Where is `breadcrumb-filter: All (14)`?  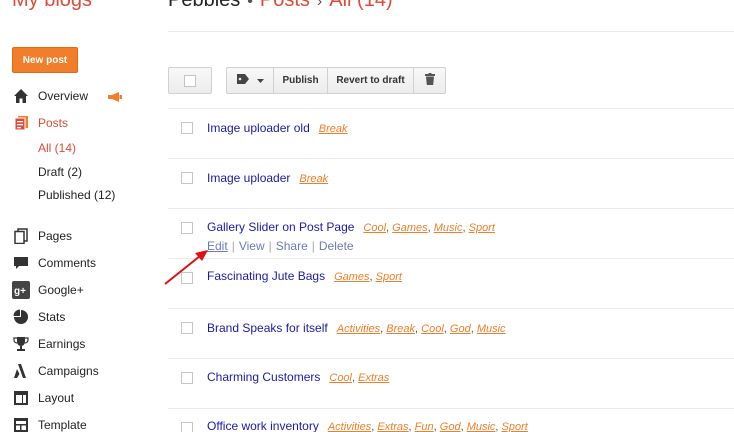
breadcrumb-filter: All (14) is located at coordinates (360, 5).